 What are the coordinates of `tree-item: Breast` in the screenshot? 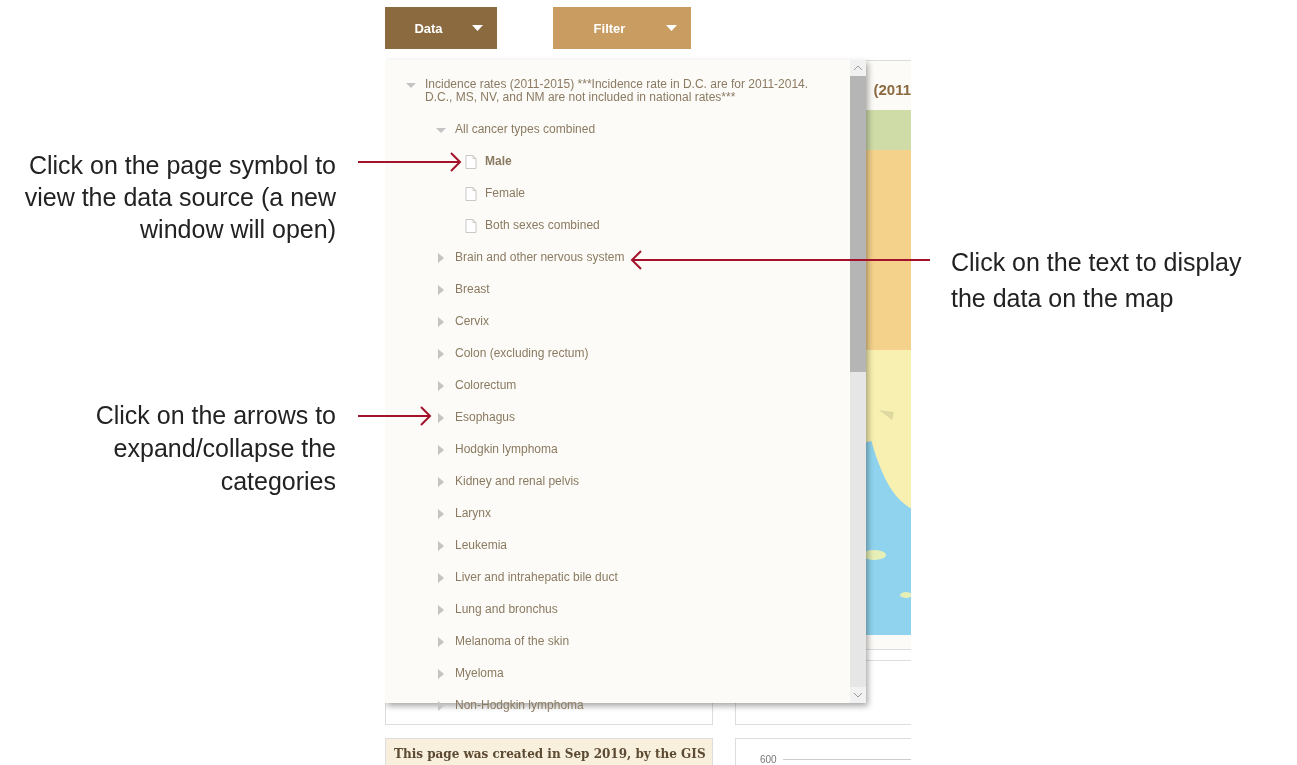 It's located at (472, 289).